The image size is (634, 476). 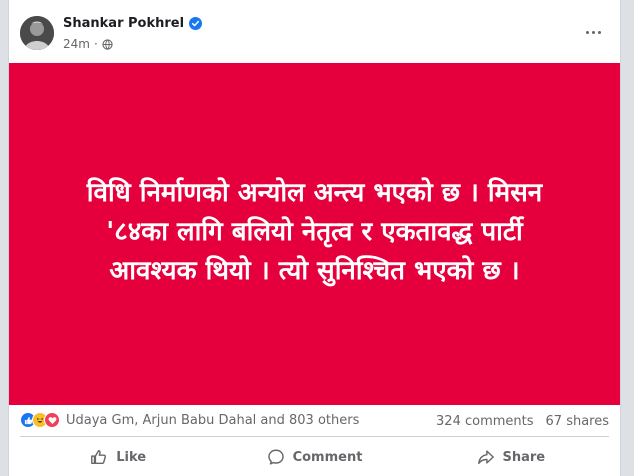 What do you see at coordinates (275, 457) in the screenshot?
I see `comment-icon` at bounding box center [275, 457].